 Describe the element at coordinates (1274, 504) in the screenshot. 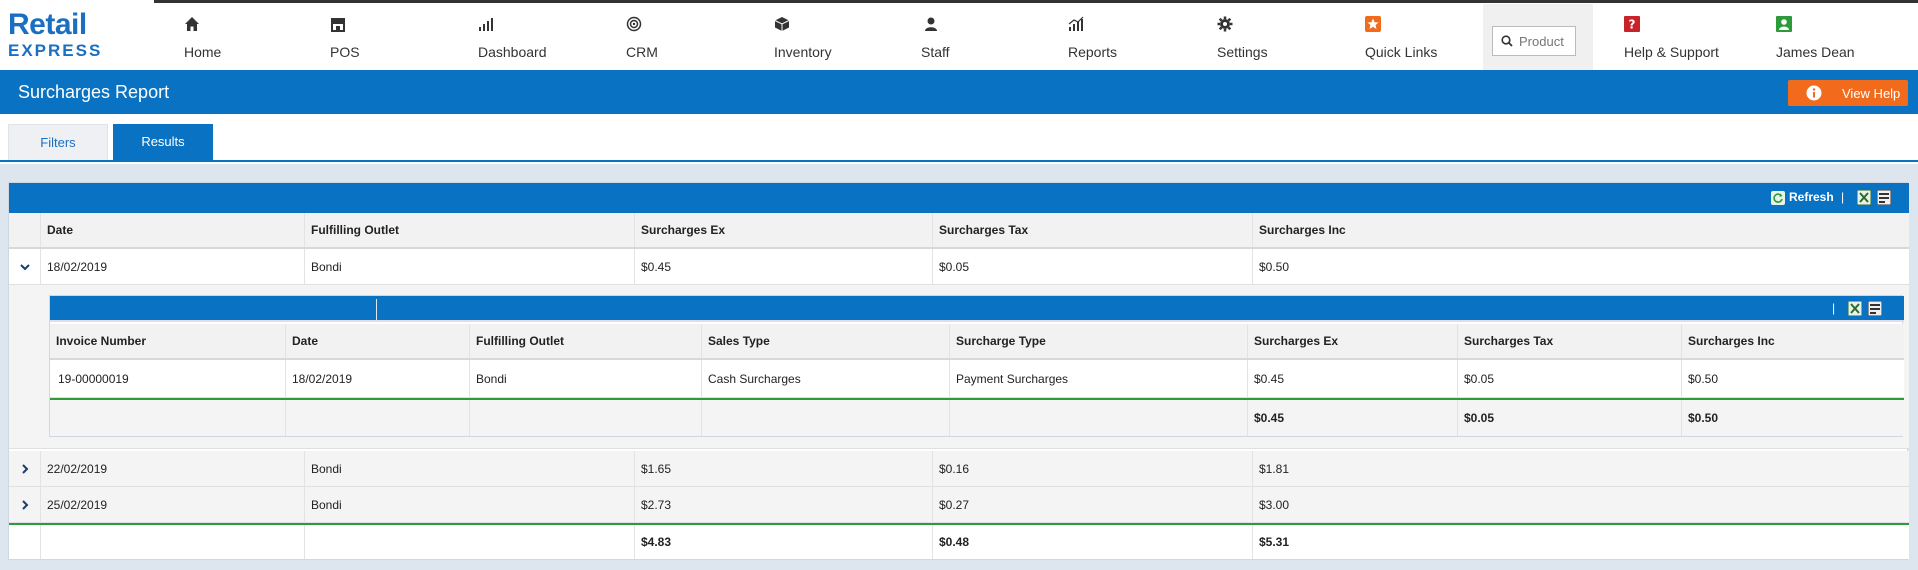

I see `cell-surcharges-inc: $3.00` at that location.